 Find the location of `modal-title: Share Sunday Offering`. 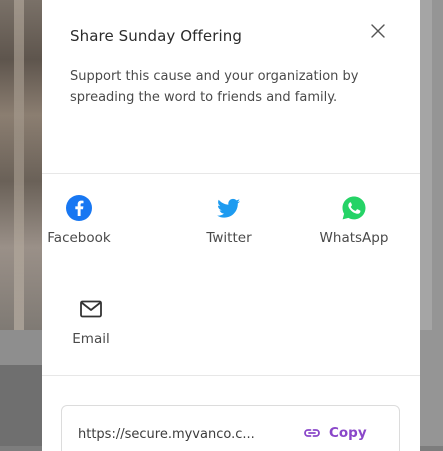

modal-title: Share Sunday Offering is located at coordinates (156, 36).